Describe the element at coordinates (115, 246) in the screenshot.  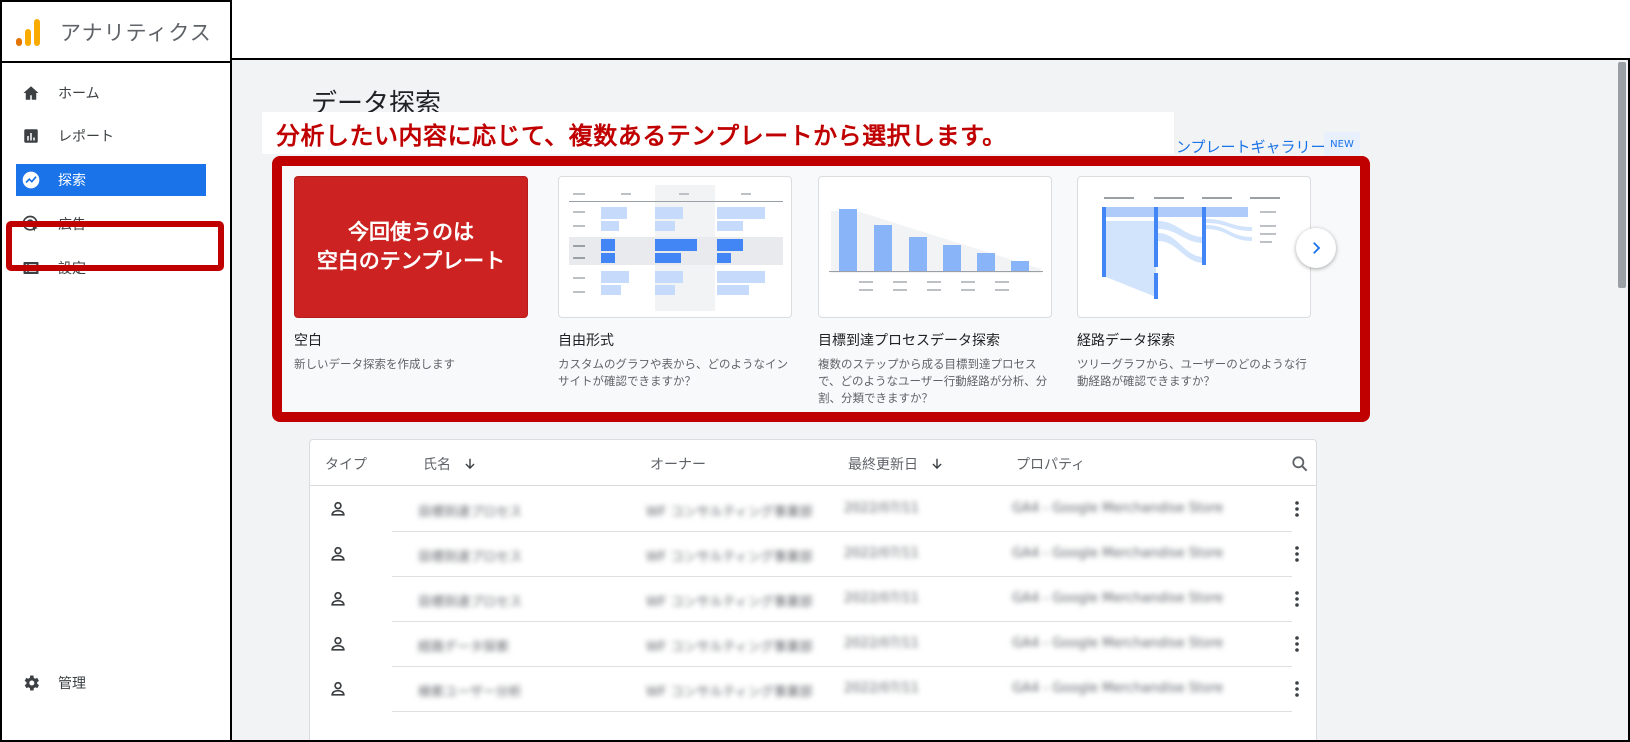
I see `explore-highlight-box` at that location.